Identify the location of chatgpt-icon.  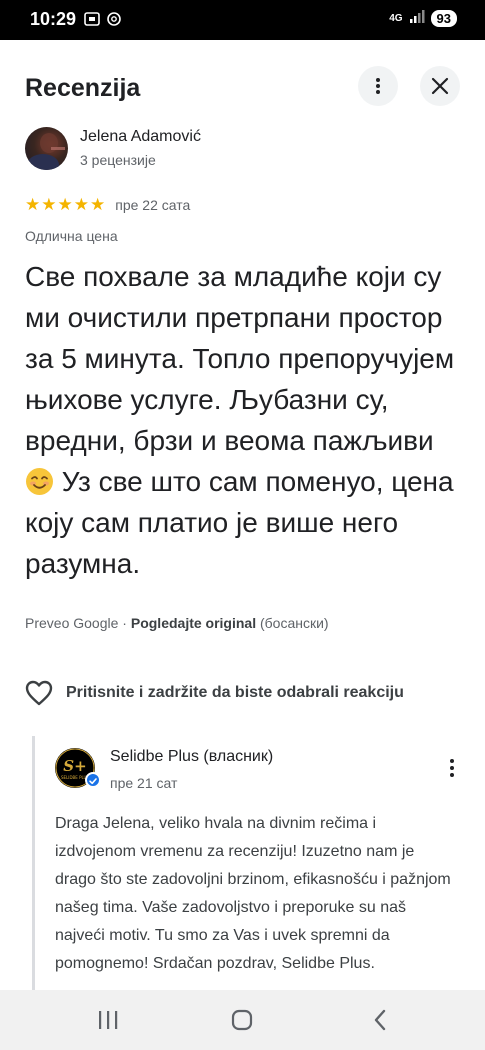
(114, 19).